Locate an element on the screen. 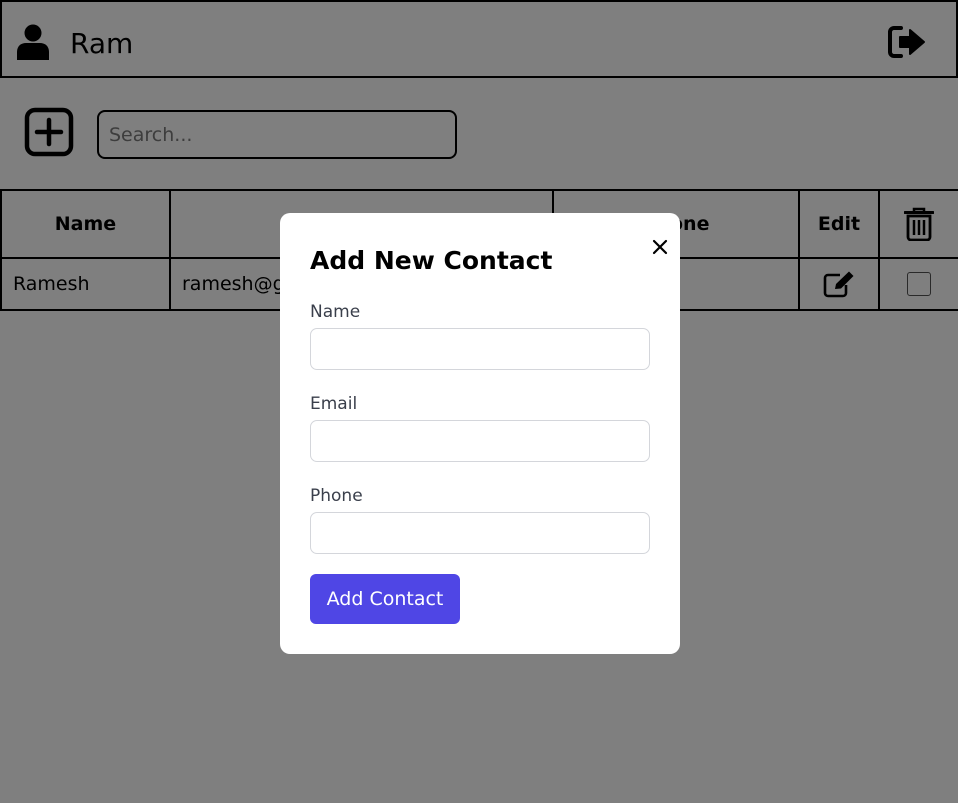 The width and height of the screenshot is (958, 803). email-label: Email is located at coordinates (334, 404).